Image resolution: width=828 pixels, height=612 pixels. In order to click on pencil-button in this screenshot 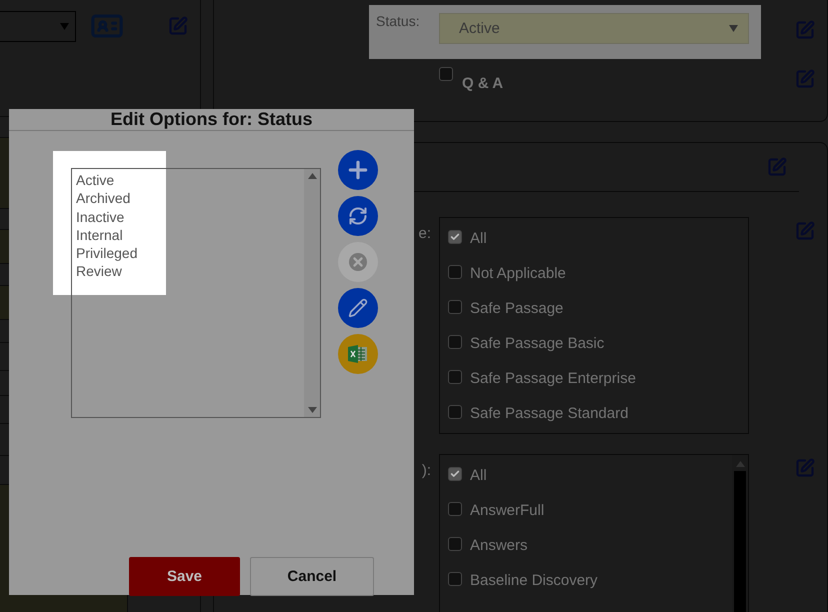, I will do `click(358, 308)`.